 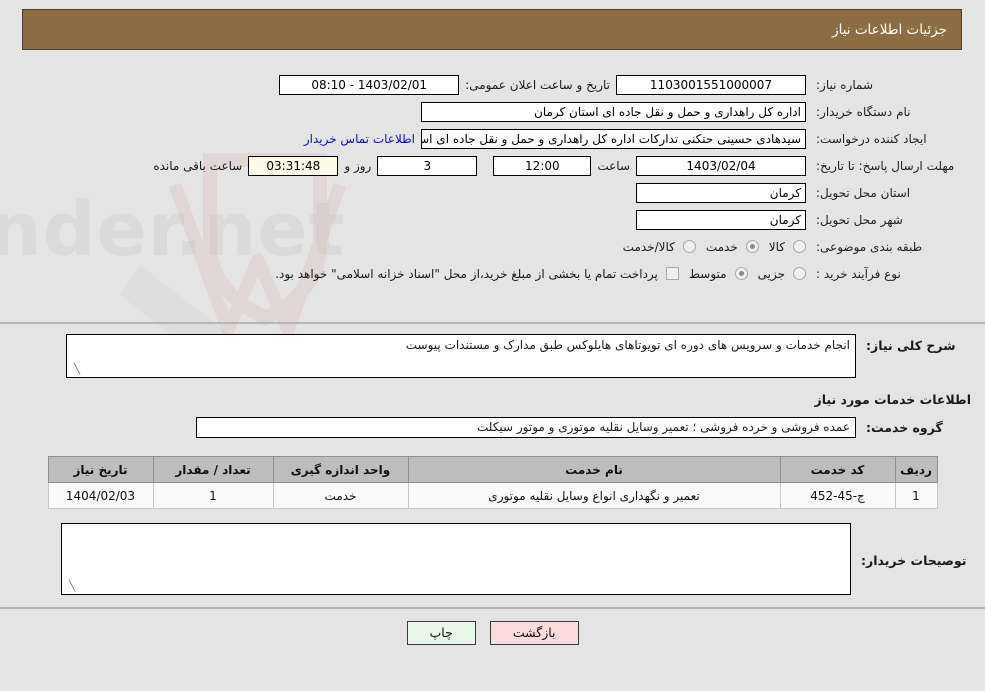 What do you see at coordinates (613, 165) in the screenshot?
I see `hour-label: ساعت` at bounding box center [613, 165].